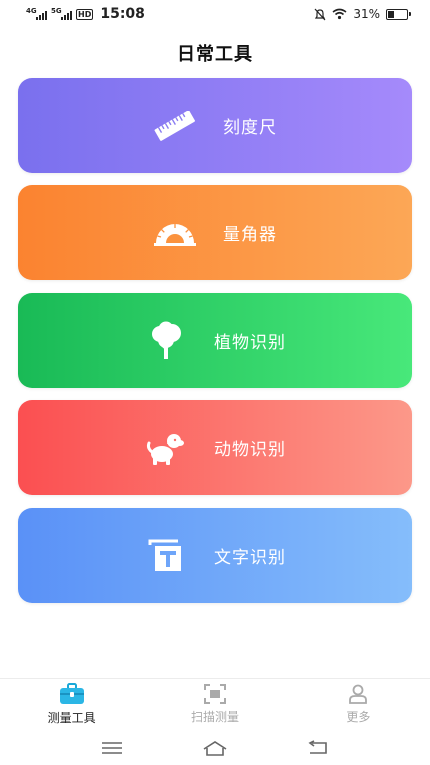 Image resolution: width=430 pixels, height=765 pixels. What do you see at coordinates (214, 694) in the screenshot?
I see `scan-icon` at bounding box center [214, 694].